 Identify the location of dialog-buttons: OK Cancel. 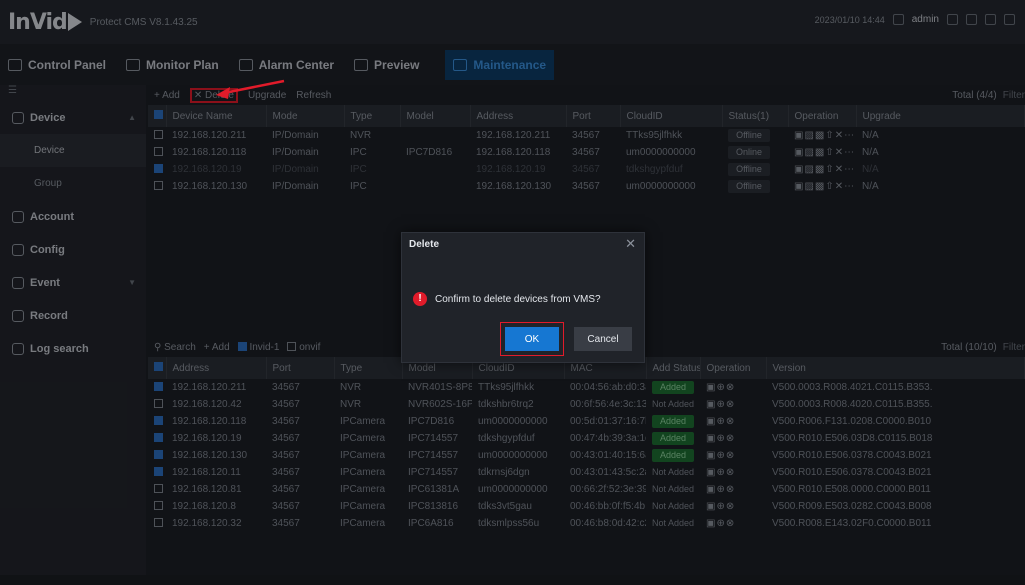
(566, 339).